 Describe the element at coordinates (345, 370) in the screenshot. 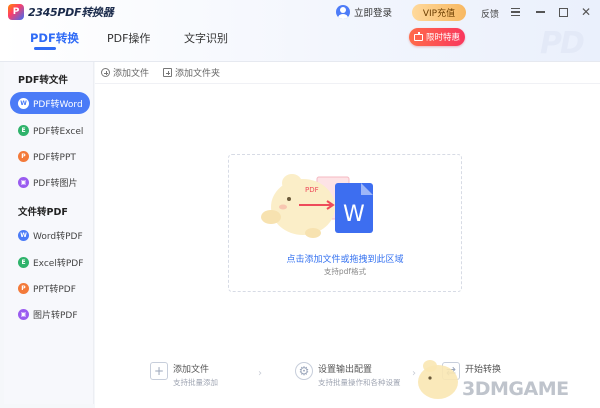

I see `step-title: 设置输出配置` at that location.